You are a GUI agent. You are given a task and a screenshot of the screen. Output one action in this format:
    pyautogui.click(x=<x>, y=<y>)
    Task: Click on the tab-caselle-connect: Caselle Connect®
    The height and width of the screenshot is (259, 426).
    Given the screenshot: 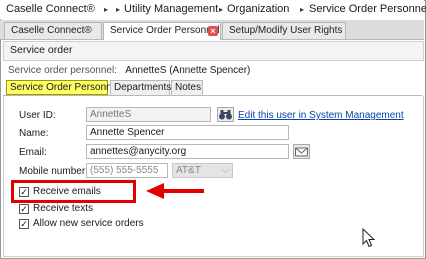 What is the action you would take?
    pyautogui.click(x=53, y=30)
    